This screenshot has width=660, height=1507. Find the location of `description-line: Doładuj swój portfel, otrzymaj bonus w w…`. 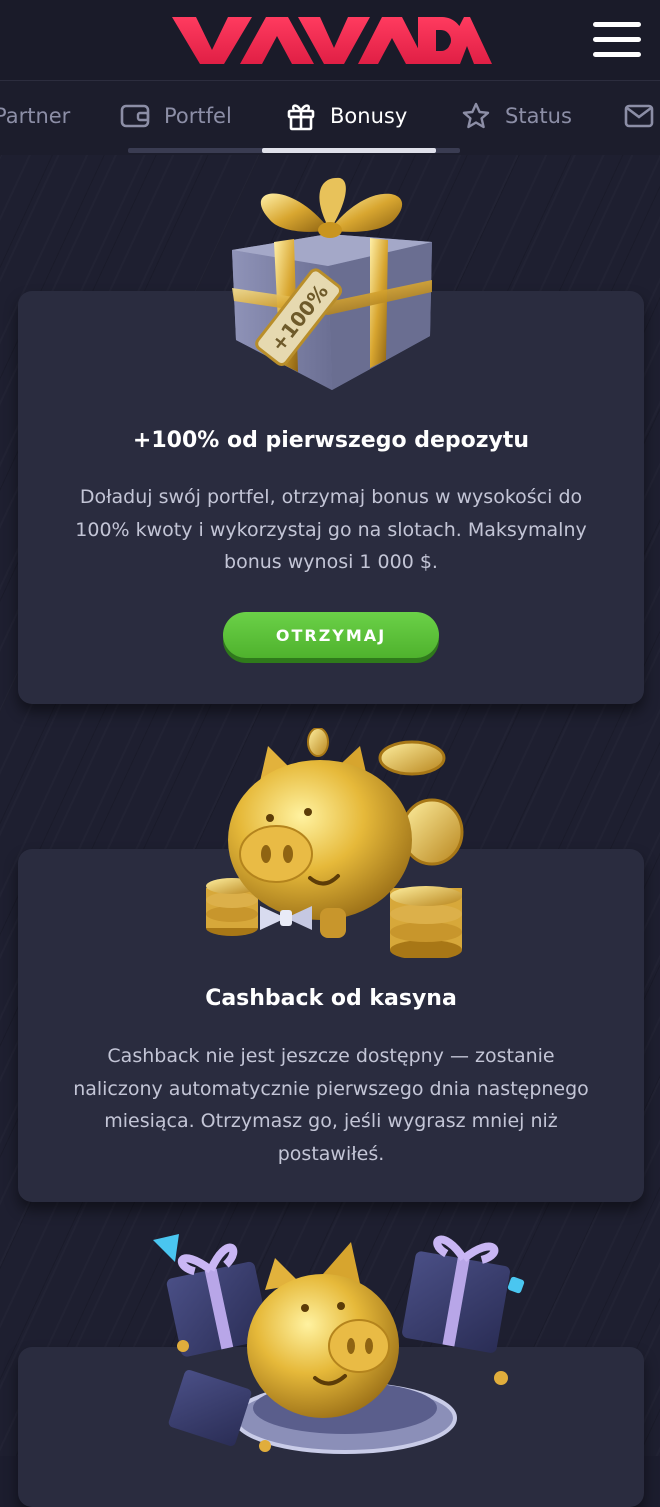

description-line: Doładuj swój portfel, otrzymaj bonus w w… is located at coordinates (331, 497).